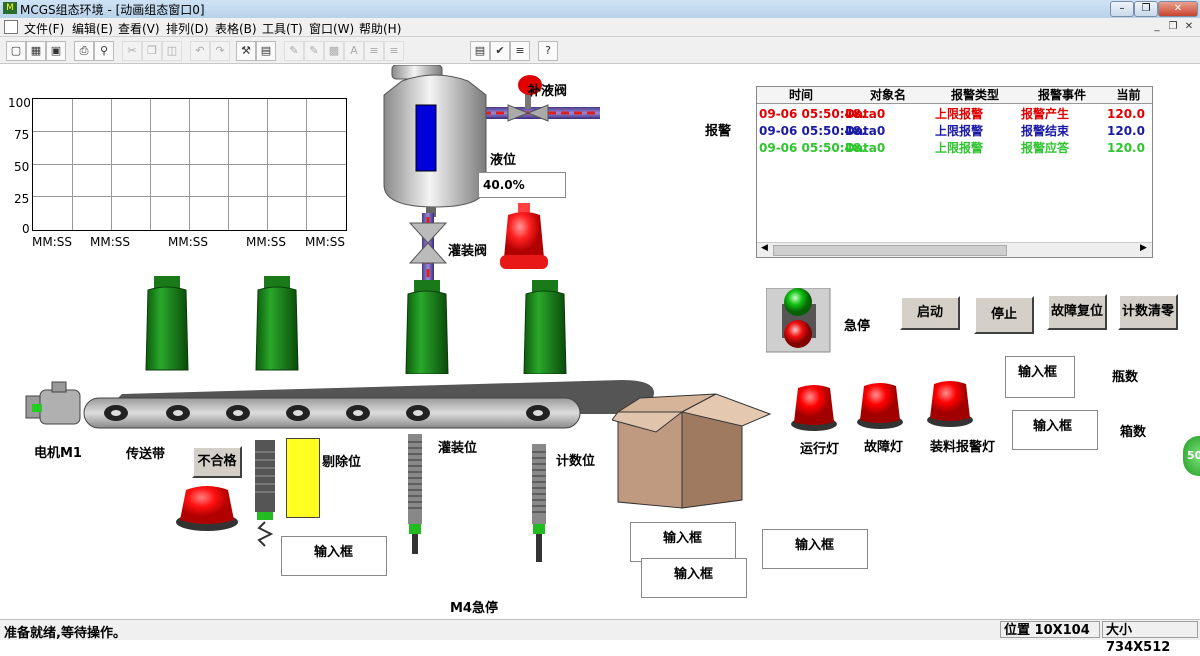 This screenshot has width=1200, height=656. I want to click on align-2-icon: ≡, so click(394, 51).